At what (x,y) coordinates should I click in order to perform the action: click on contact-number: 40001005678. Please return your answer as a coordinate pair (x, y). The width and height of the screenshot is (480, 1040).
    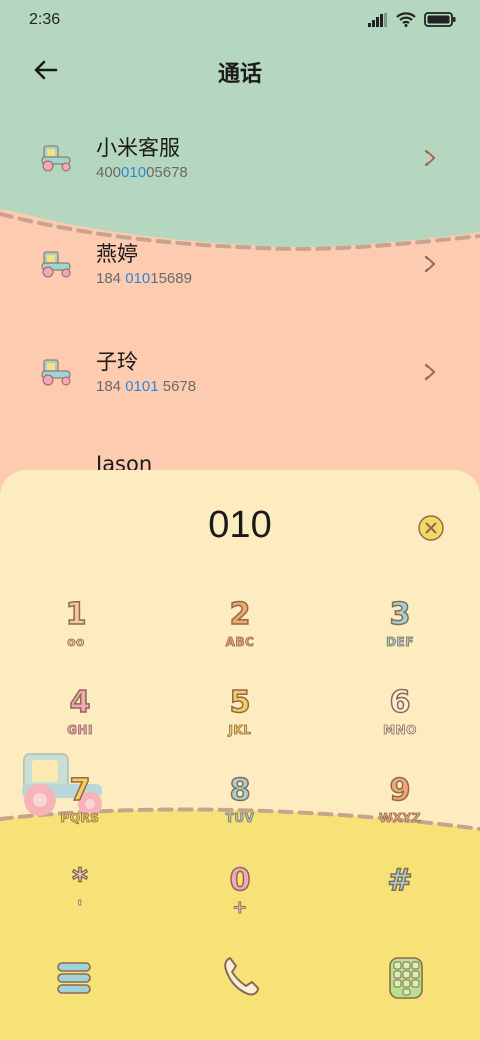
    Looking at the image, I should click on (142, 172).